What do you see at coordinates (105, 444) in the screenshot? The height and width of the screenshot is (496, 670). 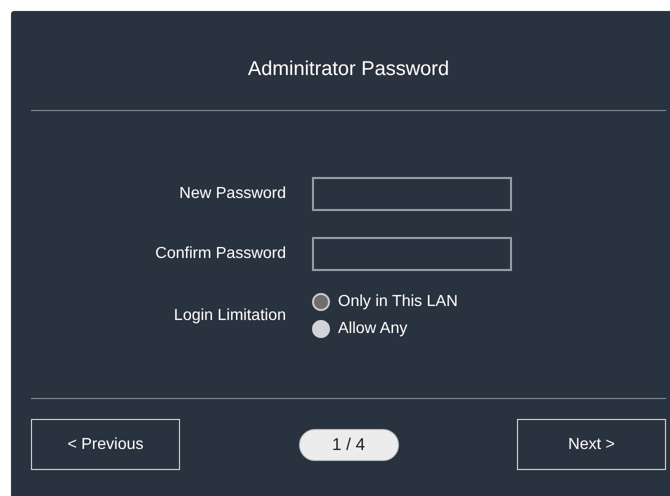 I see `previous-button: < Previous` at bounding box center [105, 444].